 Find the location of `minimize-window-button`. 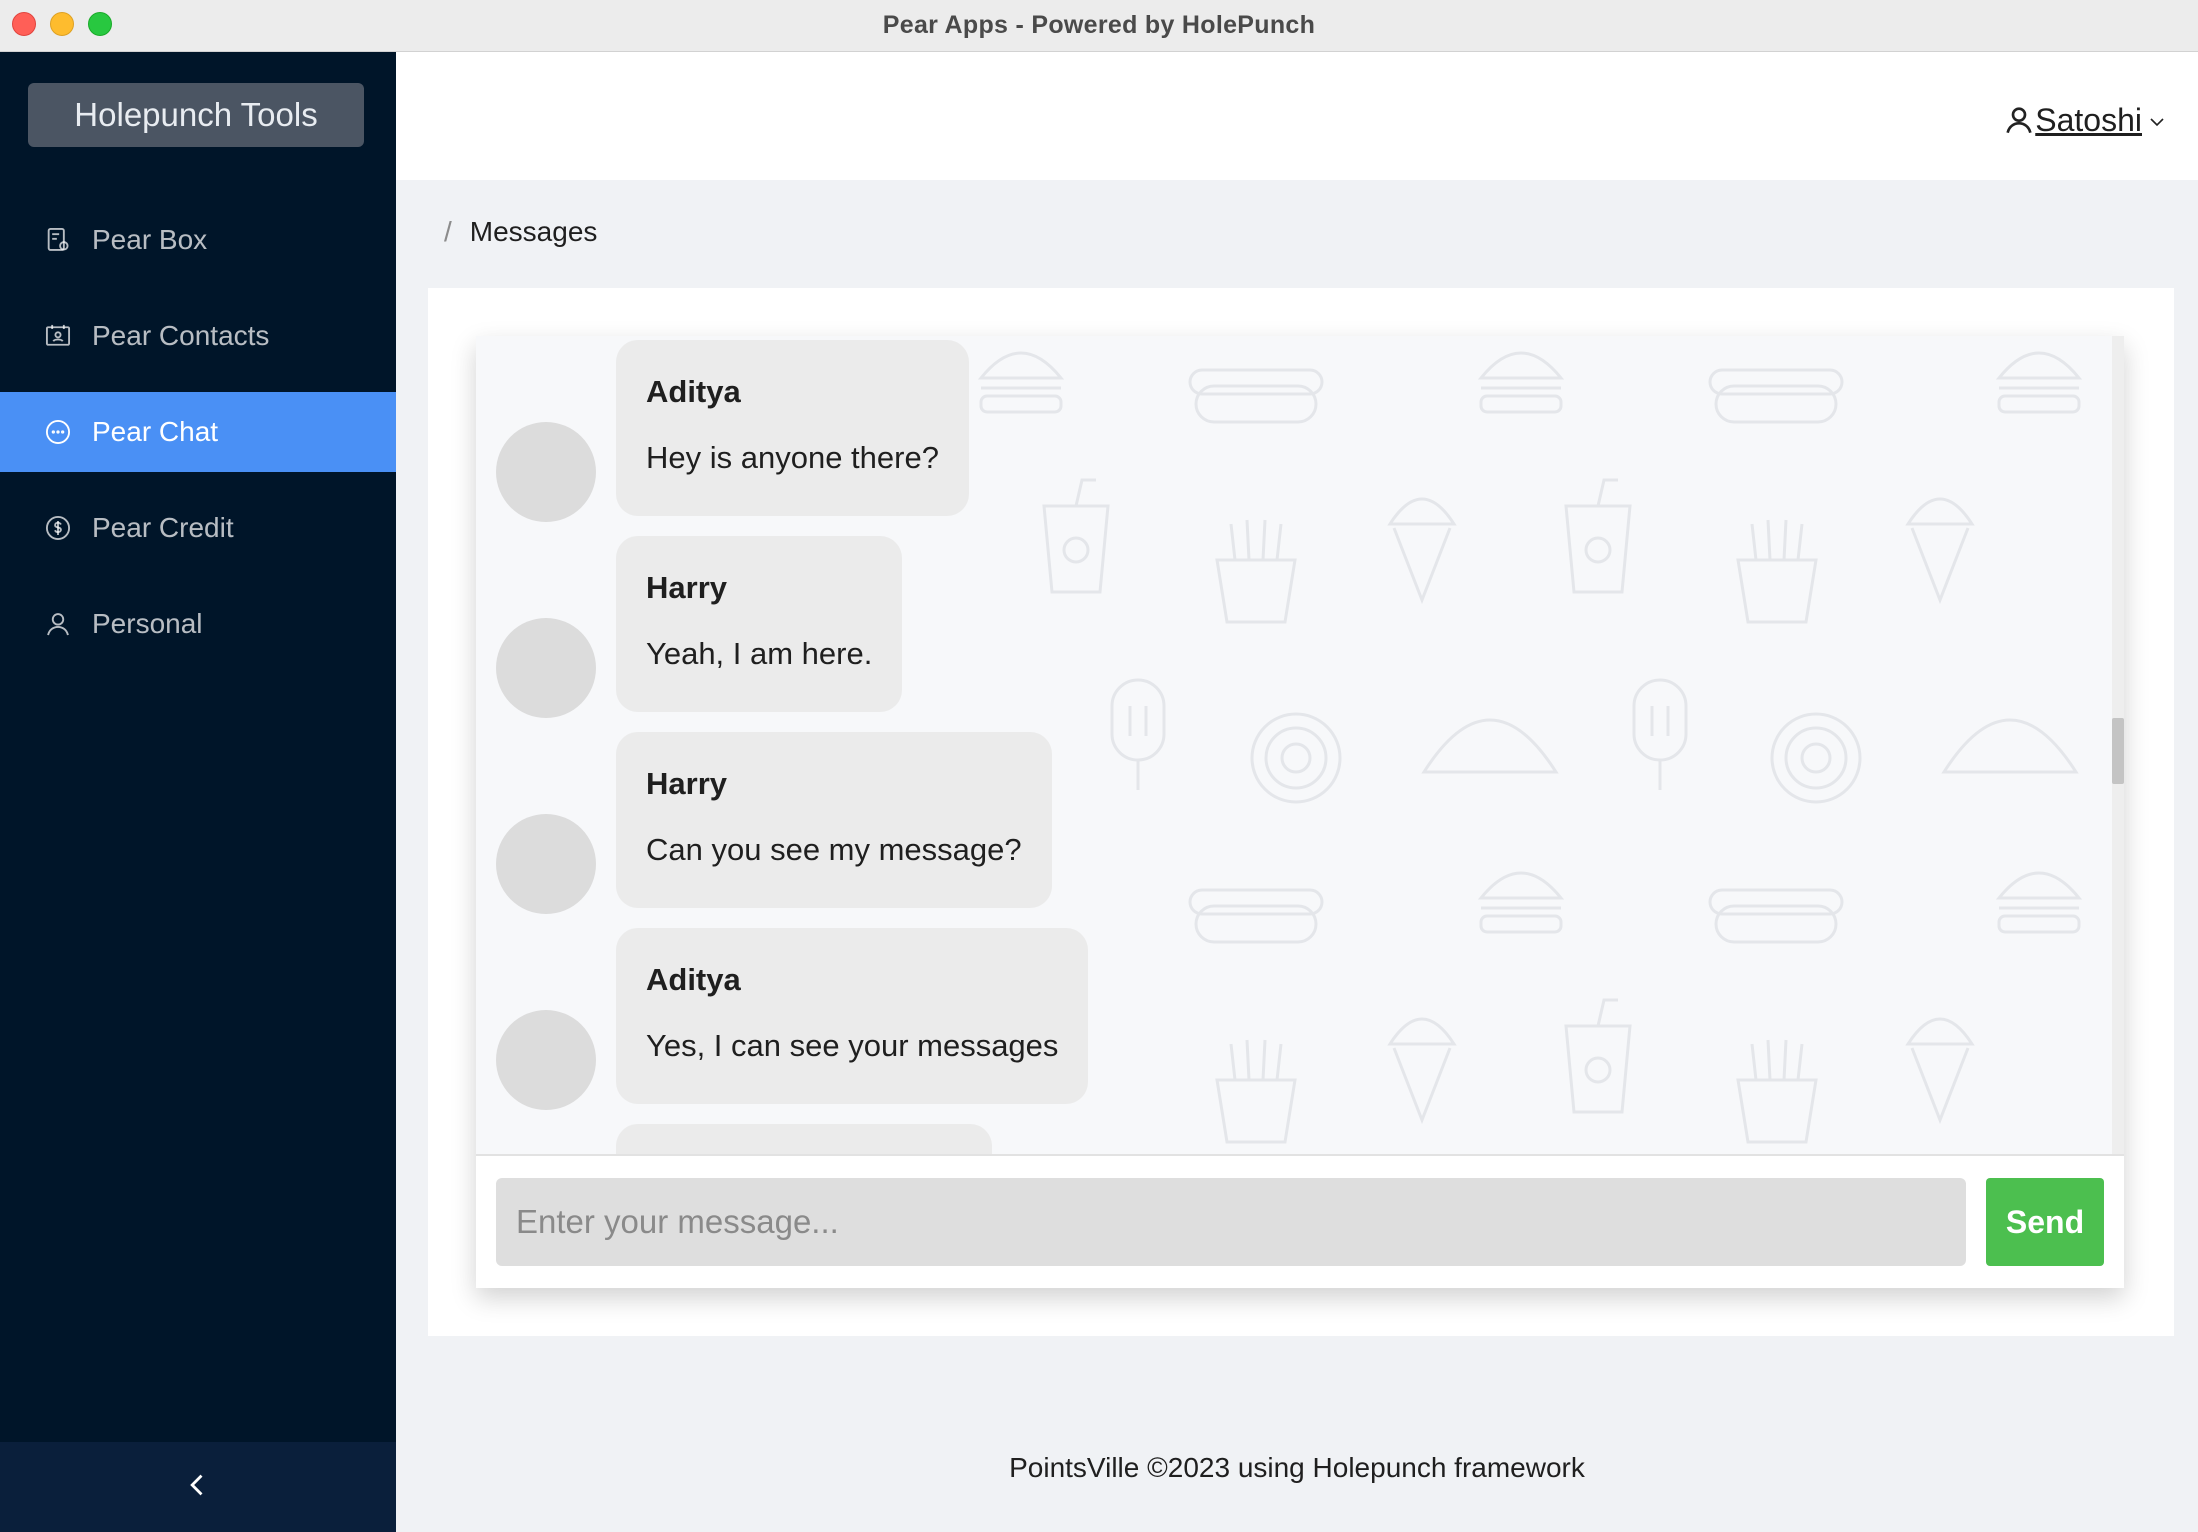

minimize-window-button is located at coordinates (62, 24).